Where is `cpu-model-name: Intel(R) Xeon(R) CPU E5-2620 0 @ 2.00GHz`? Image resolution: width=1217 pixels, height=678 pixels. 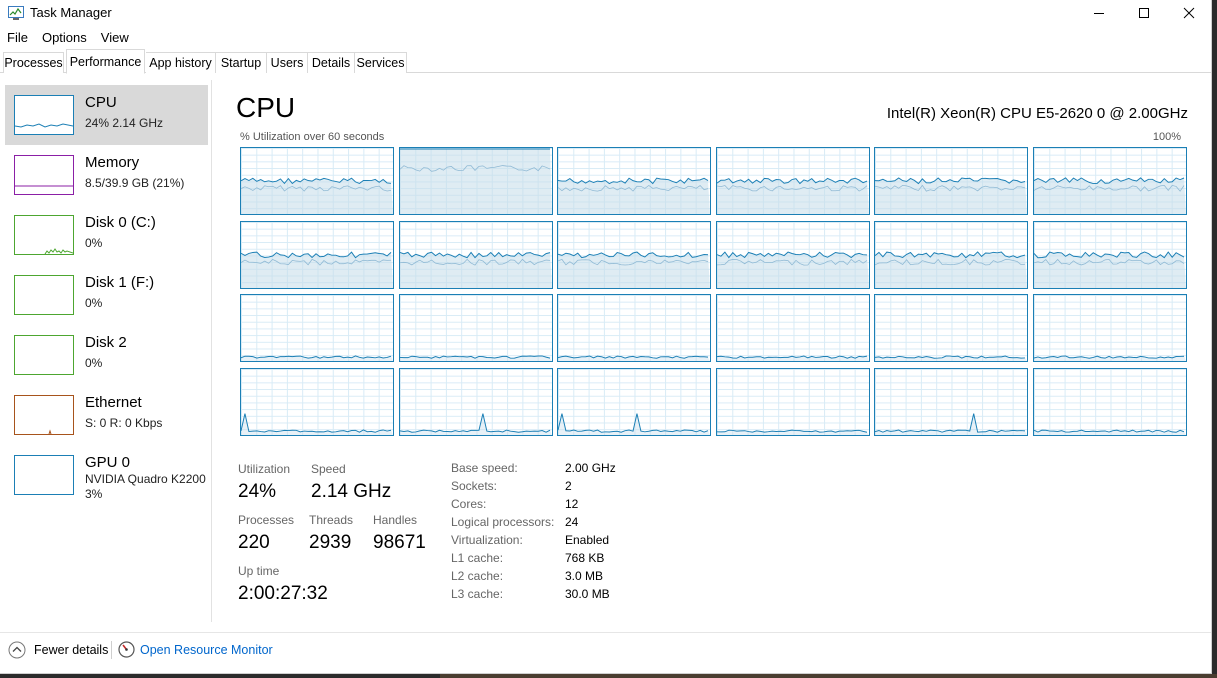 cpu-model-name: Intel(R) Xeon(R) CPU E5-2620 0 @ 2.00GHz is located at coordinates (1037, 113).